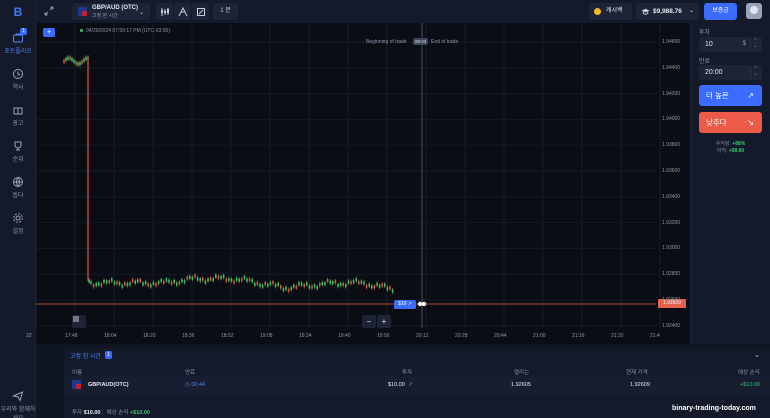 The image size is (770, 418). Describe the element at coordinates (405, 304) in the screenshot. I see `open-trade-marker: $10 ↗` at that location.